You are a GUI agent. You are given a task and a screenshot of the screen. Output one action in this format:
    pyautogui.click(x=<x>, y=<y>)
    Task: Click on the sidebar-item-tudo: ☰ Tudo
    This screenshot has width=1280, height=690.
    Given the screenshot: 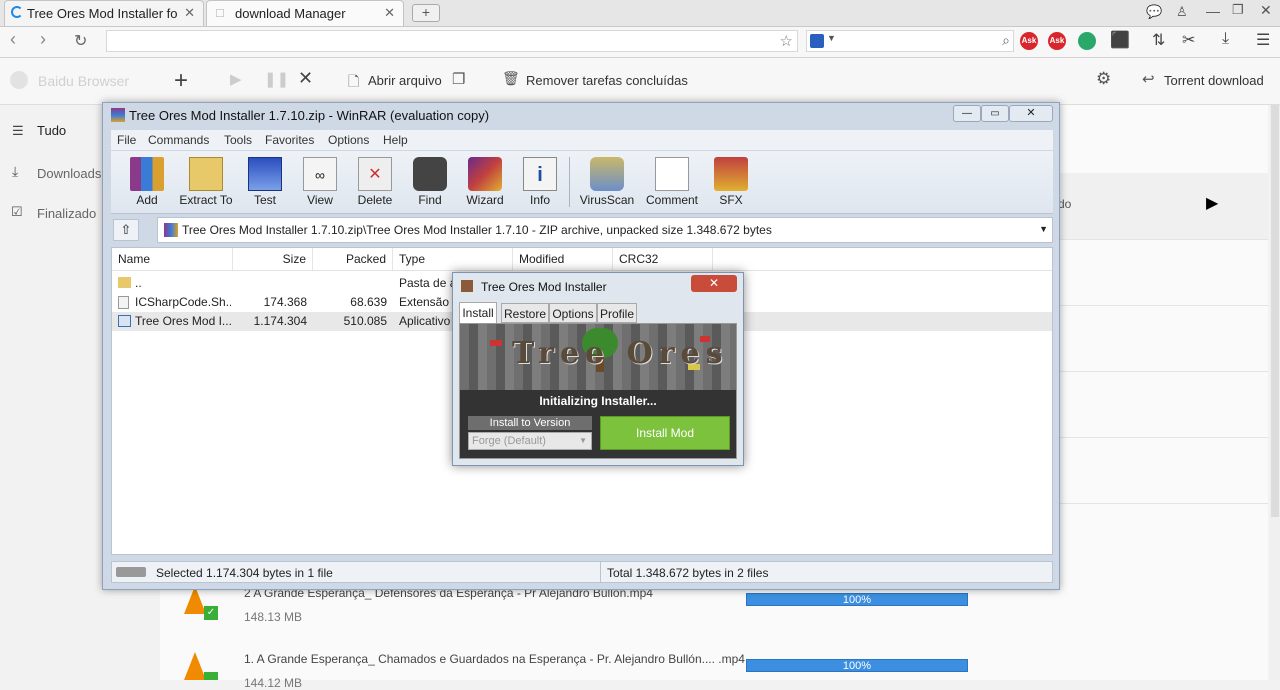 What is the action you would take?
    pyautogui.click(x=50, y=141)
    